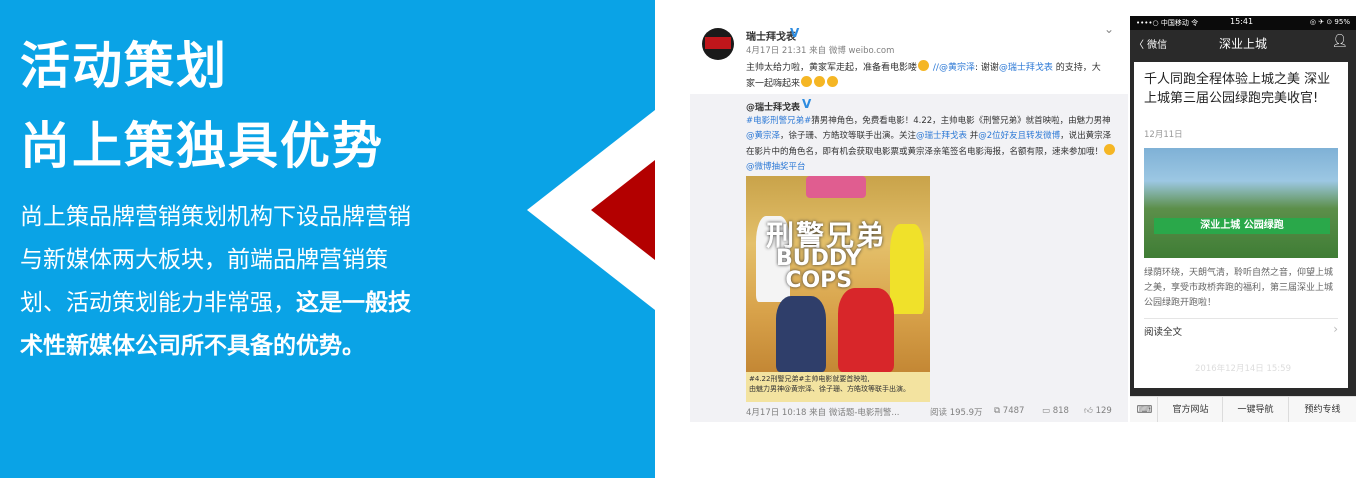 Image resolution: width=1362 pixels, height=478 pixels. What do you see at coordinates (778, 121) in the screenshot?
I see `hashtag-link: #电影刑警兄弟#` at bounding box center [778, 121].